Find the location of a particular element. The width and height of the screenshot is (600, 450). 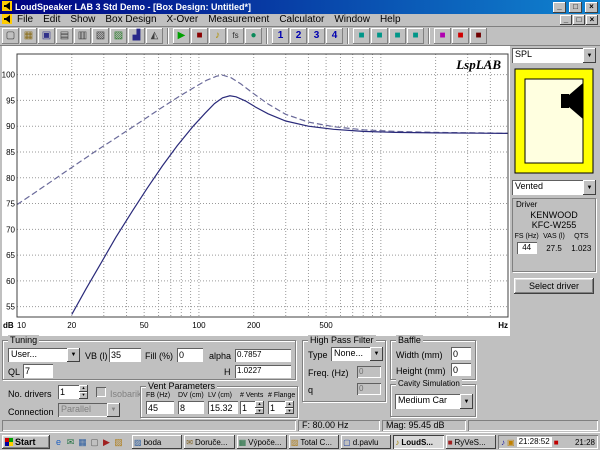

copy-button: ▧ is located at coordinates (100, 36).